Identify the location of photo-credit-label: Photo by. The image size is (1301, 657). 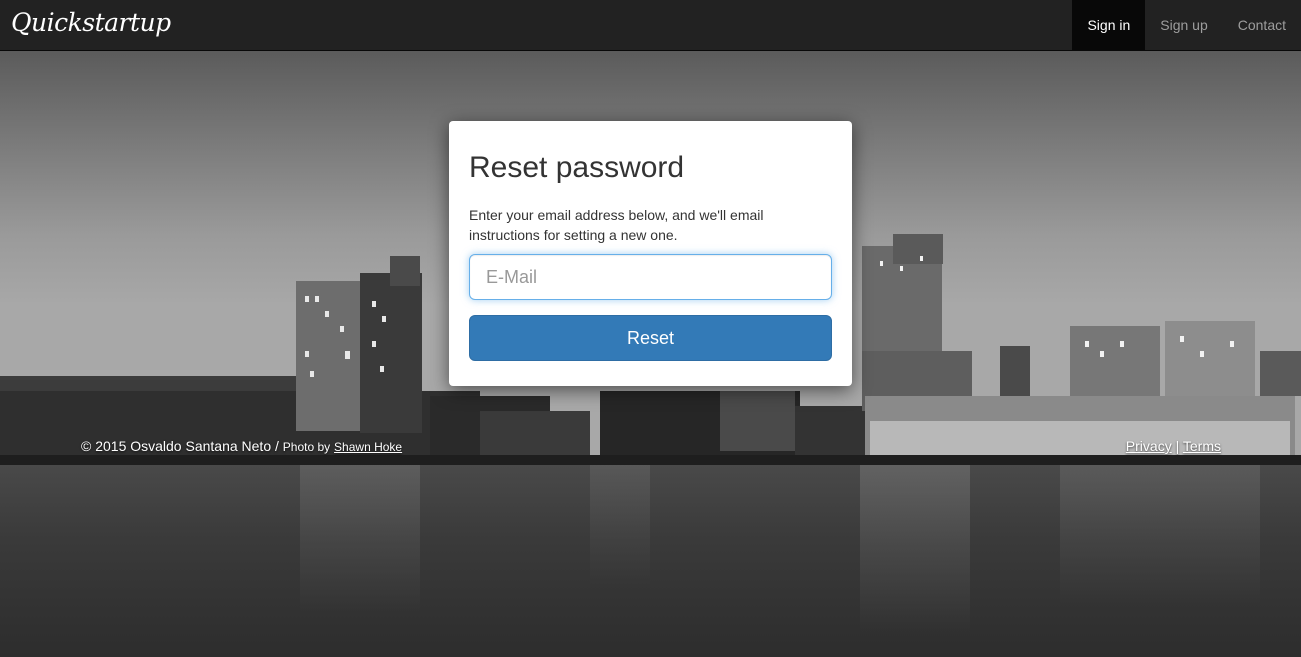
(306, 447).